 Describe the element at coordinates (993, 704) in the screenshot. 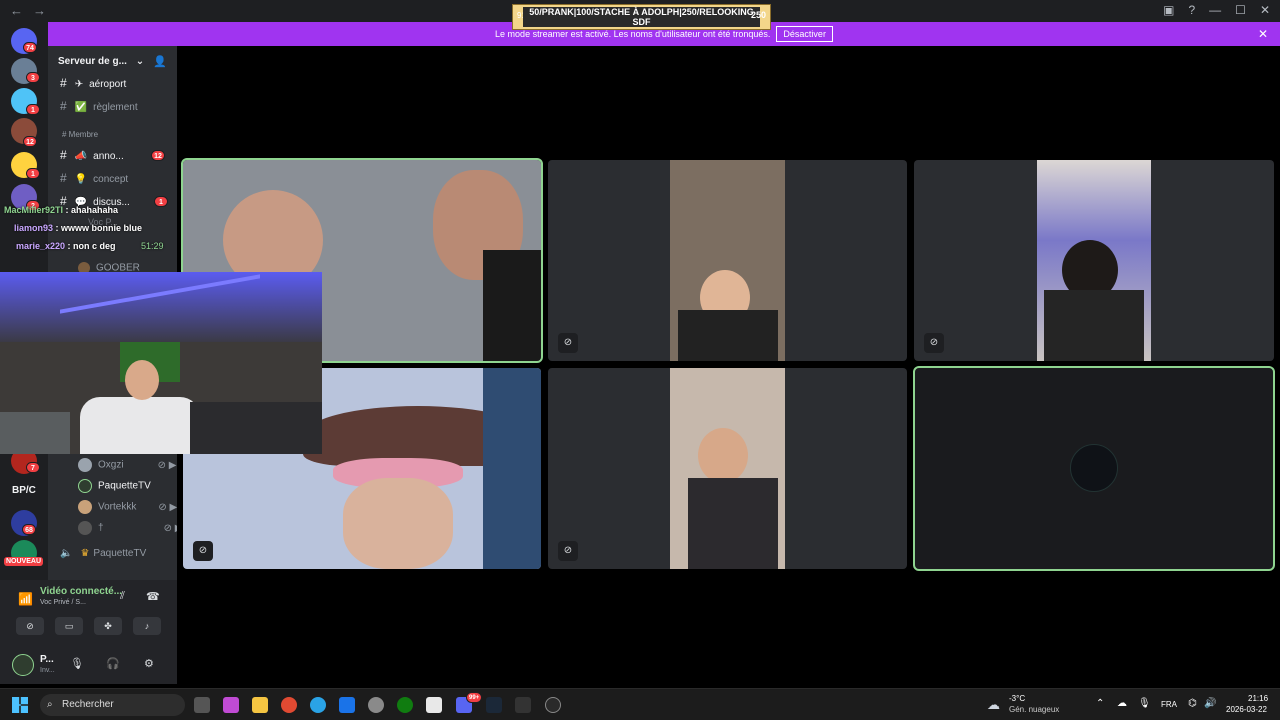

I see `cloud-icon: ☁` at that location.